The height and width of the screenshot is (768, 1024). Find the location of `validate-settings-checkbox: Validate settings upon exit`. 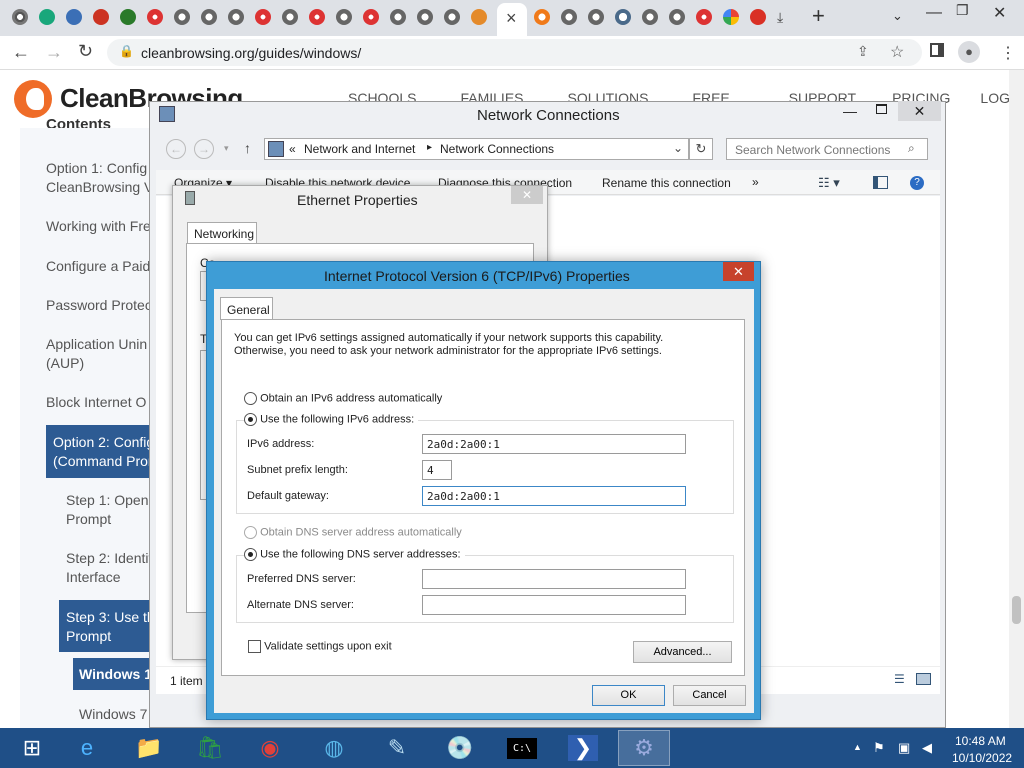

validate-settings-checkbox: Validate settings upon exit is located at coordinates (320, 646).